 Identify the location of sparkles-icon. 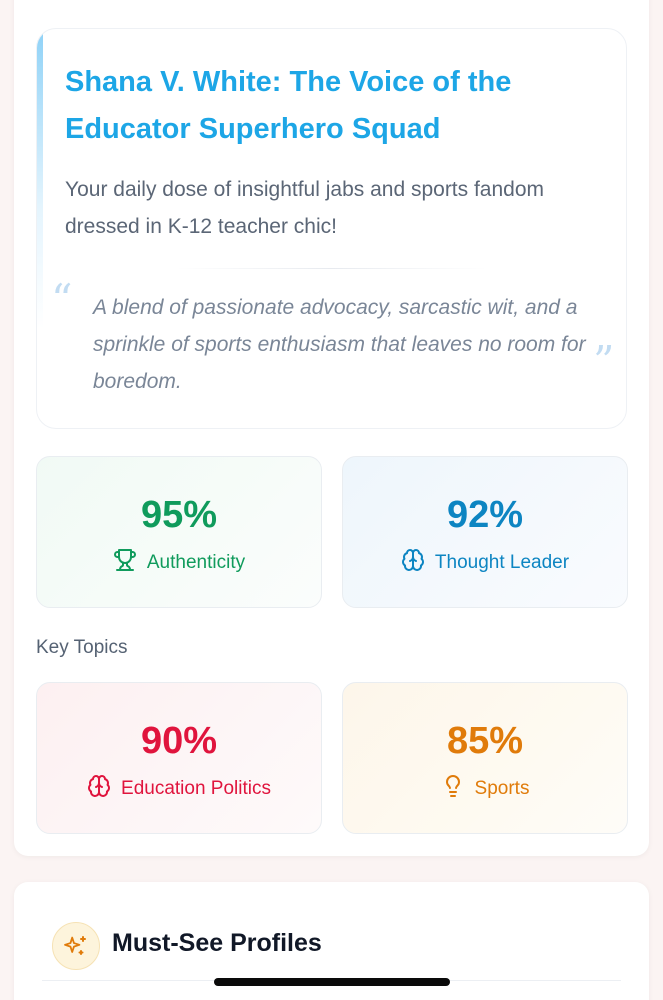
(76, 946).